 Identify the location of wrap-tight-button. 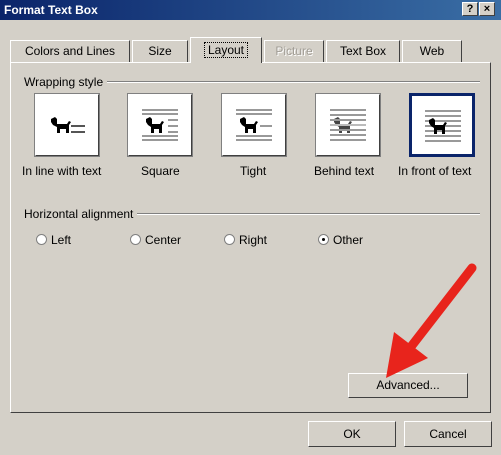
(254, 125).